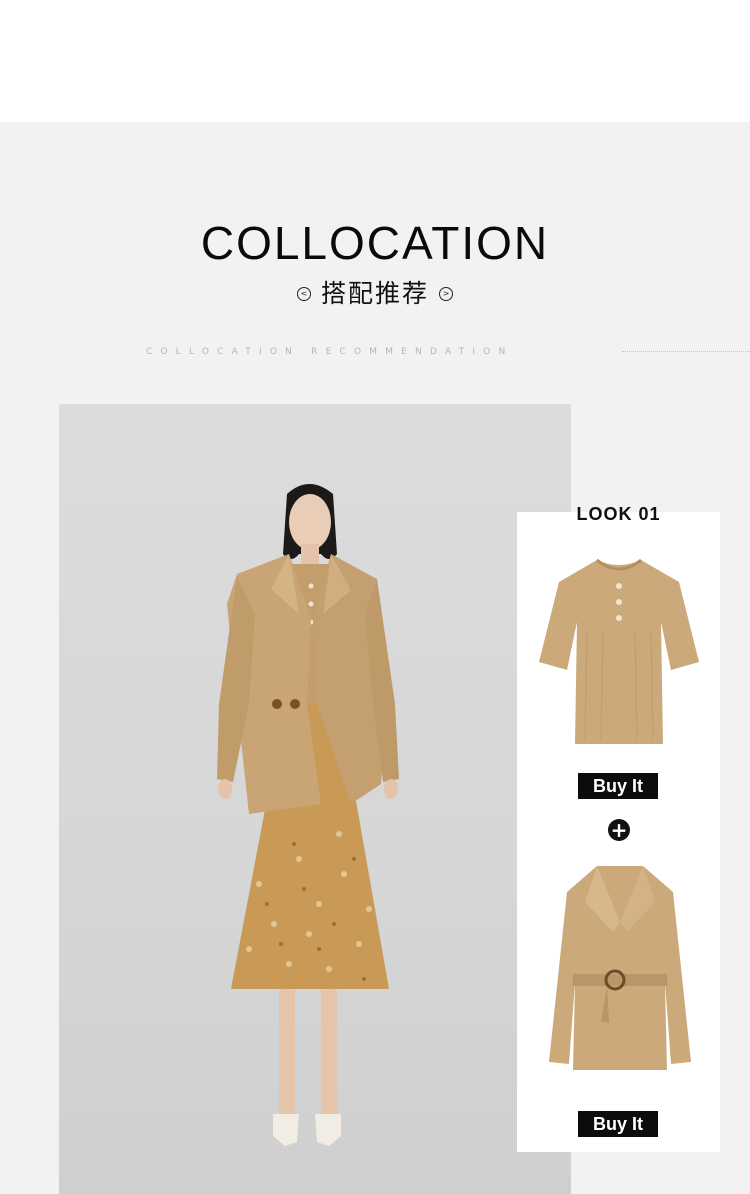  I want to click on section-subtitle: 搭配推荐, so click(374, 293).